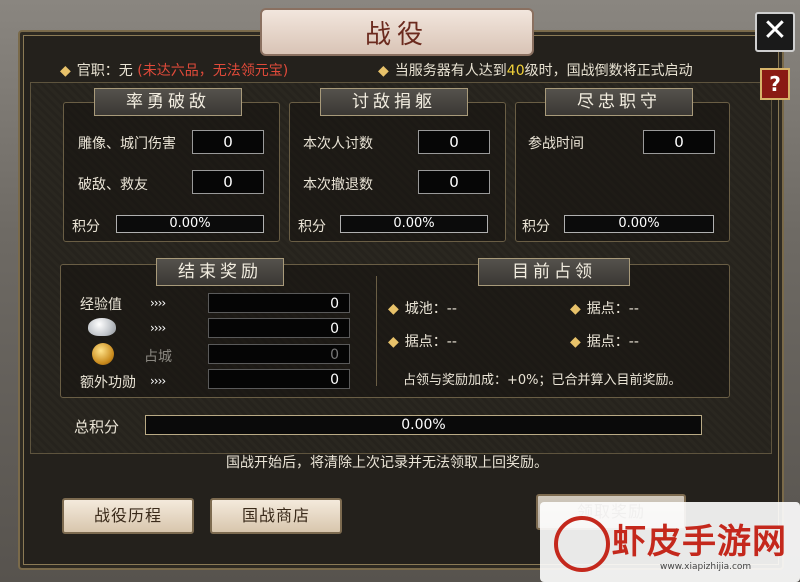 The height and width of the screenshot is (582, 800). What do you see at coordinates (101, 305) in the screenshot?
I see `reward-label-exp: 经验值` at bounding box center [101, 305].